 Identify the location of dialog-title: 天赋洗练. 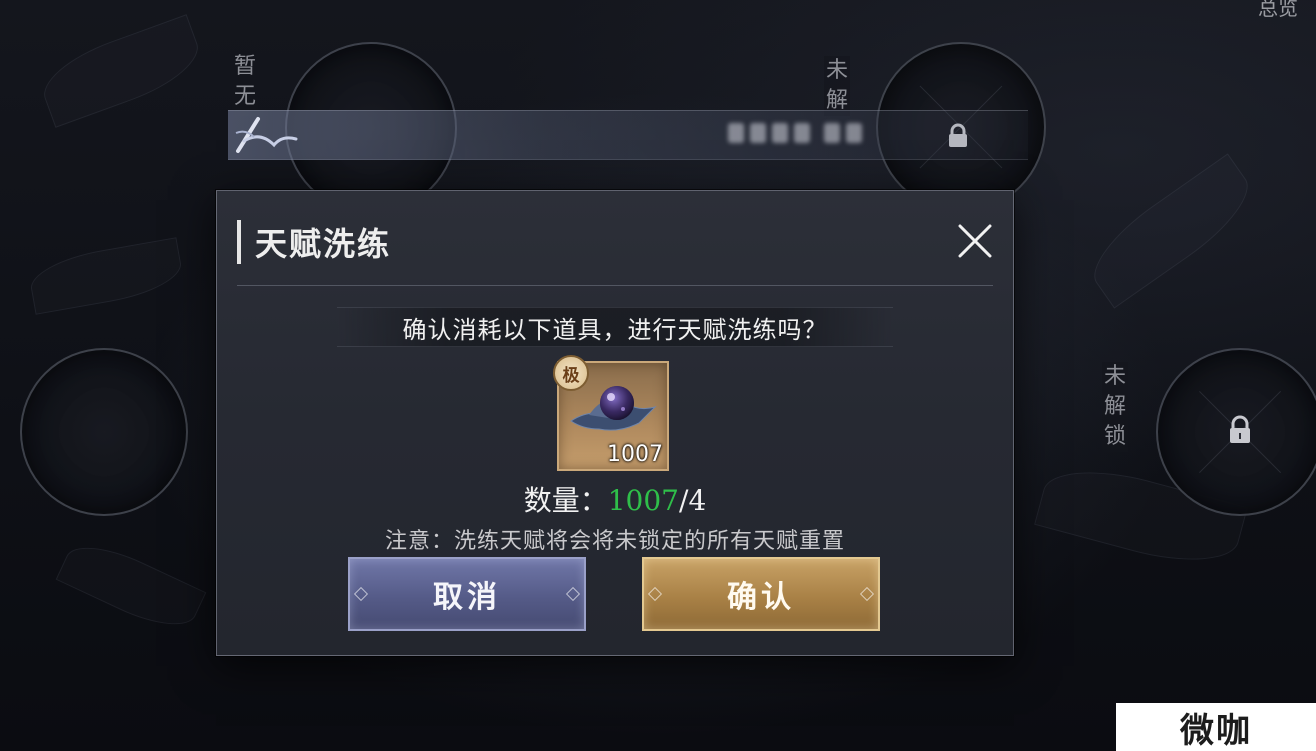
(323, 244).